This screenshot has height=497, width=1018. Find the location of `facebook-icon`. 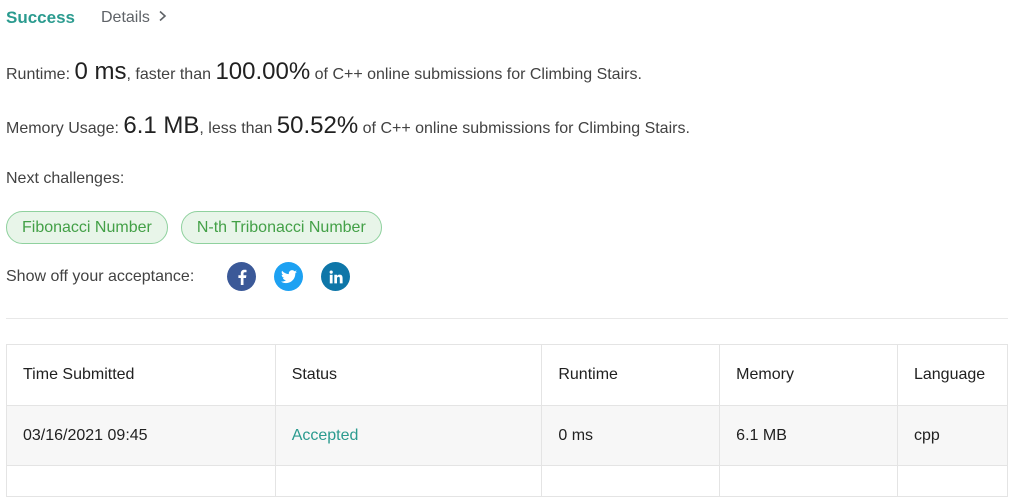

facebook-icon is located at coordinates (242, 276).